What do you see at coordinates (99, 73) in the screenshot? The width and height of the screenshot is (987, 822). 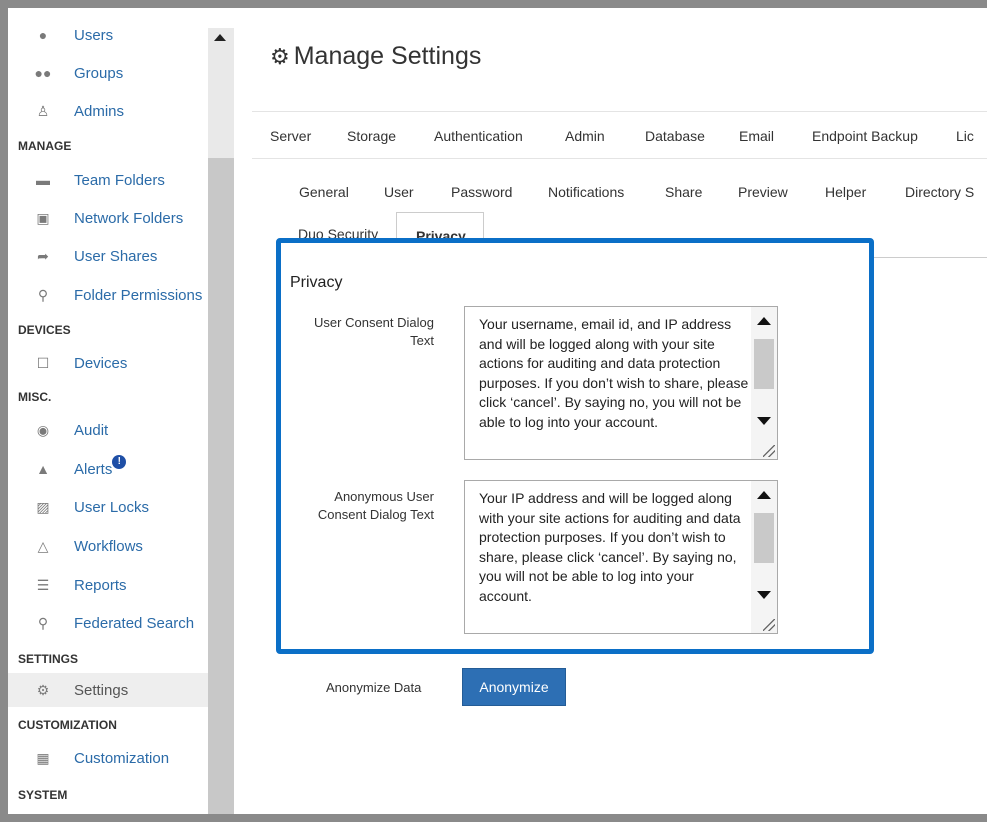 I see `sidebar-item-label: Groups` at bounding box center [99, 73].